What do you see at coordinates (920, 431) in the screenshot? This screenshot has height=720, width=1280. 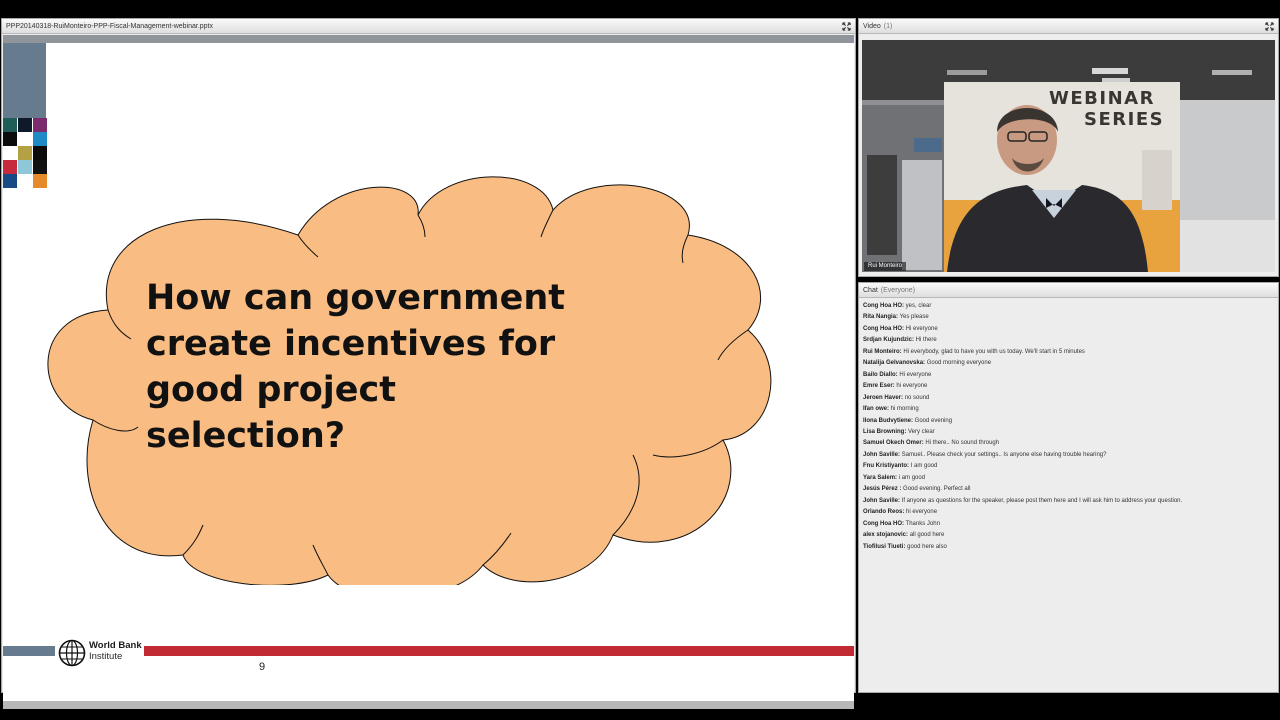 I see `chat-message-text: Very clear` at bounding box center [920, 431].